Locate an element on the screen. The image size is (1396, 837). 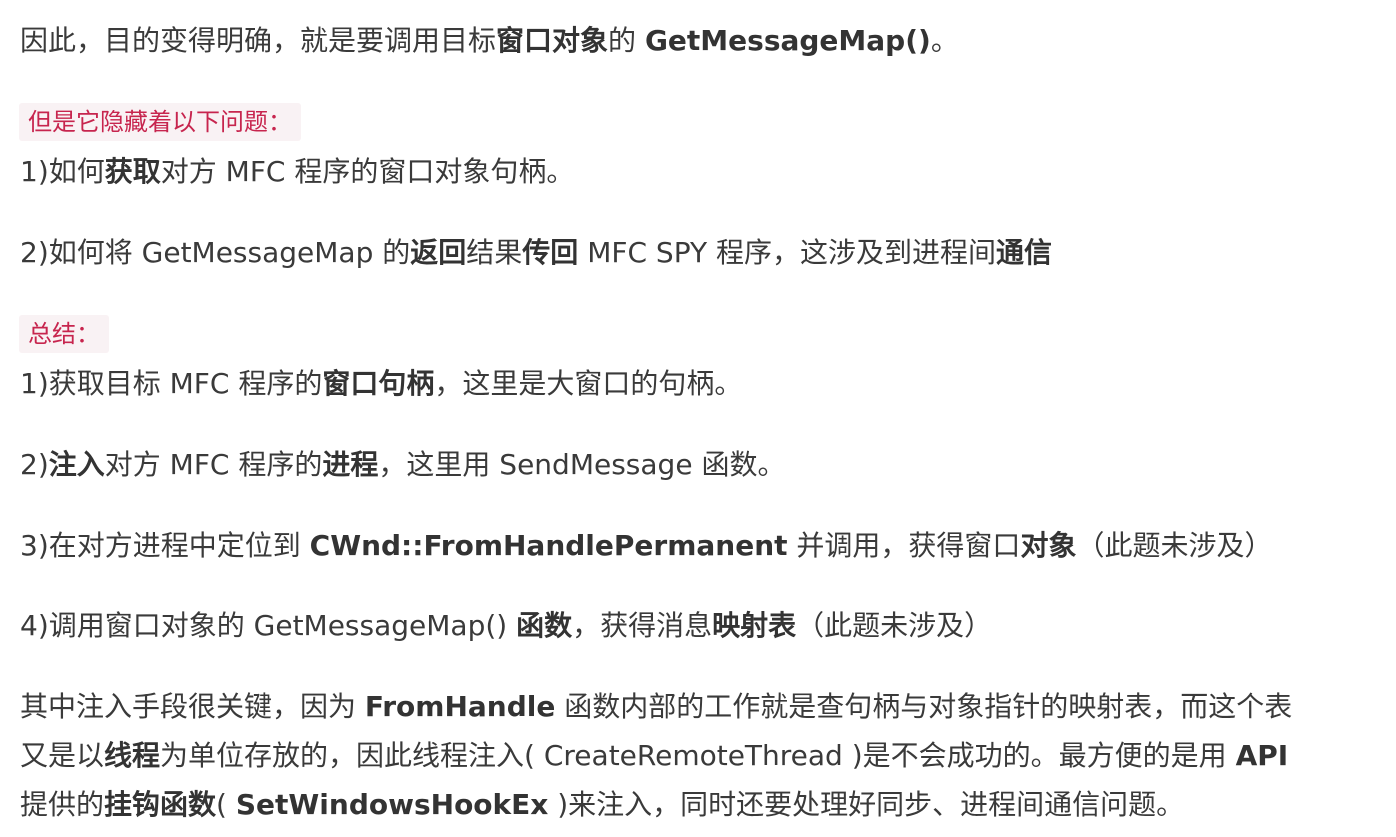
summary-4-text-1: 4)调用窗口对象的 GetMessageMap() is located at coordinates (268, 625).